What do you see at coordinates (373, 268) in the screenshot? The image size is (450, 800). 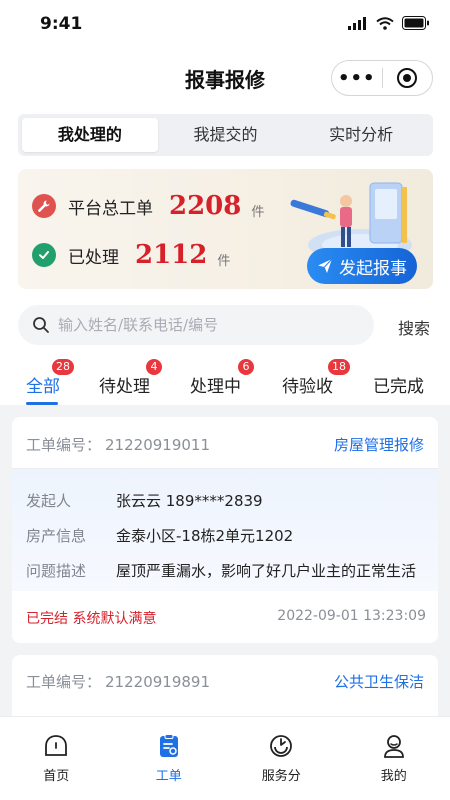 I see `report-button-label: 发起报事` at bounding box center [373, 268].